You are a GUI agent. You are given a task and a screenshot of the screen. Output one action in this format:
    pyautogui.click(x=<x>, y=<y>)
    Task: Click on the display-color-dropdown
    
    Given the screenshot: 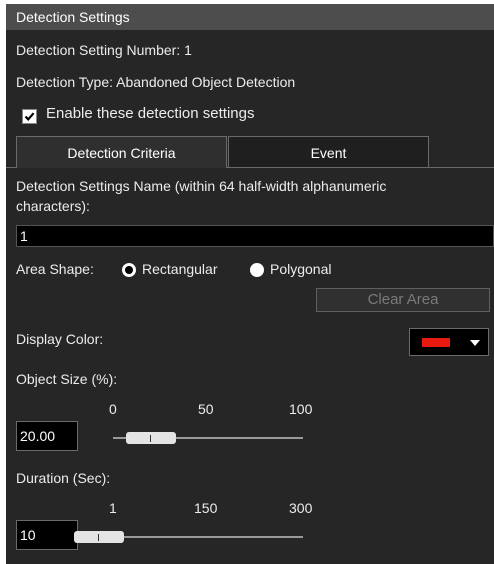 What is the action you would take?
    pyautogui.click(x=449, y=342)
    